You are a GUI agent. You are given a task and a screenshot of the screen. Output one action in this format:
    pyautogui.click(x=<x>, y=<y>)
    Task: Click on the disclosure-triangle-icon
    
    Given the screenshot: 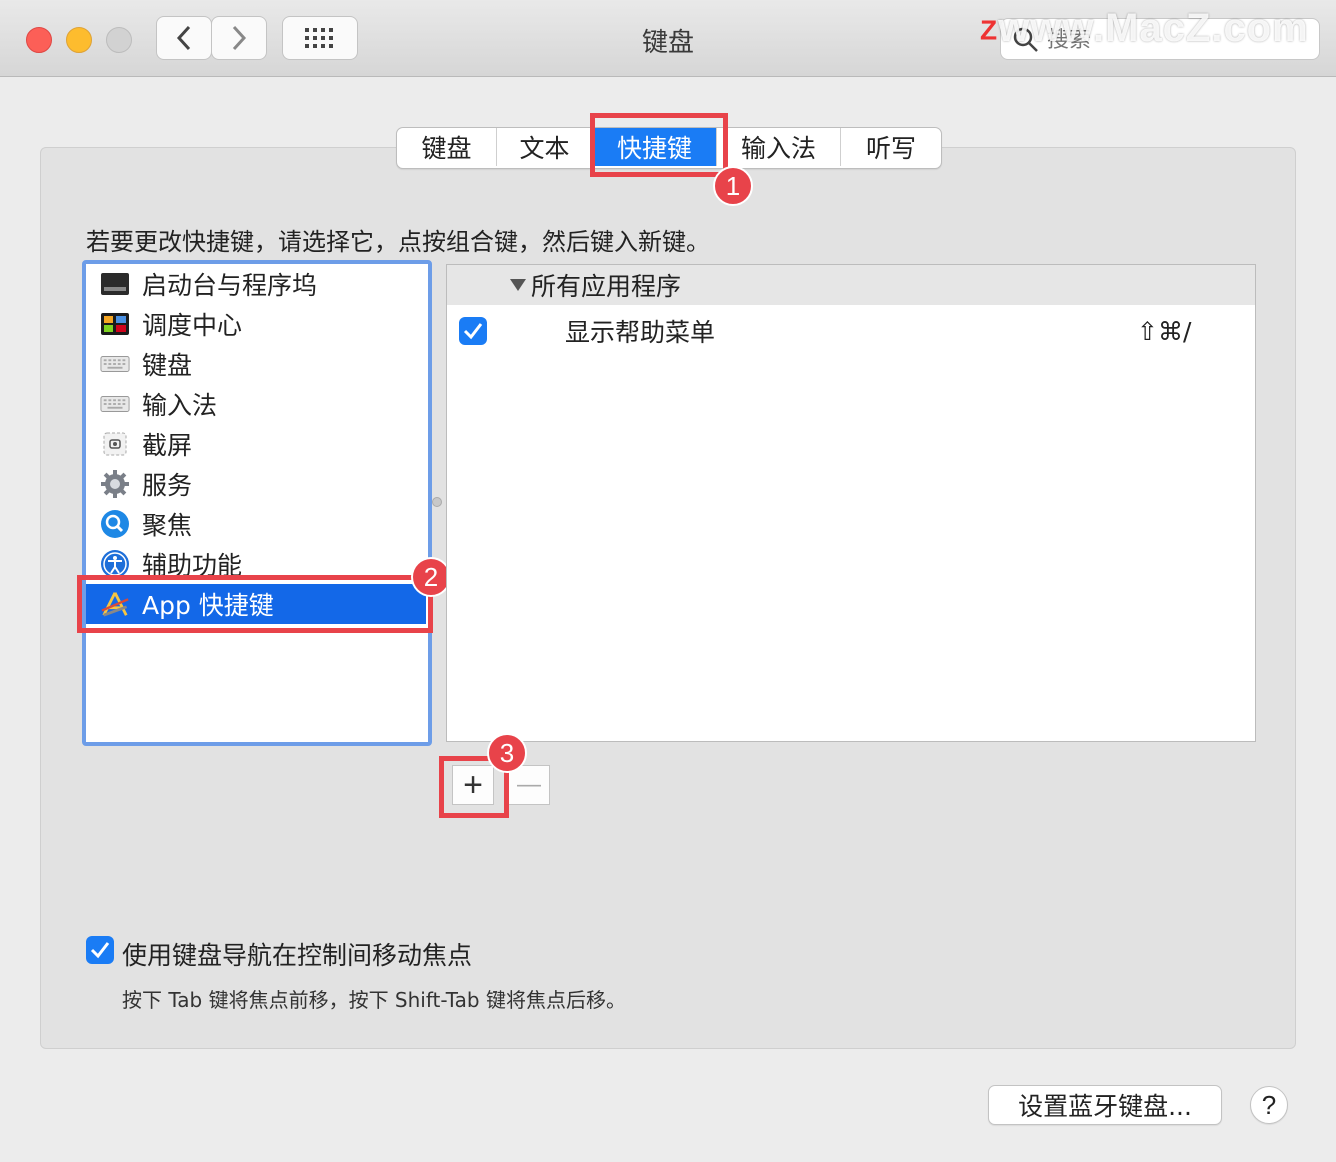 What is the action you would take?
    pyautogui.click(x=518, y=285)
    